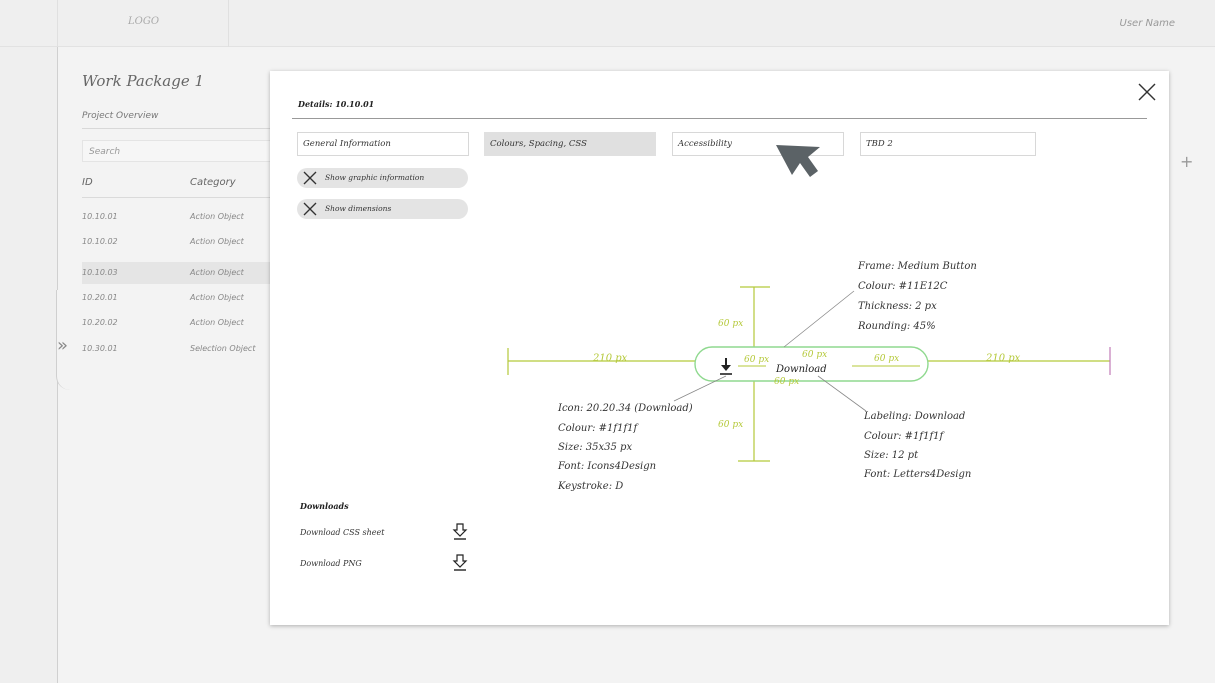 The image size is (1215, 683). I want to click on work-package-title: Work Package 1, so click(143, 81).